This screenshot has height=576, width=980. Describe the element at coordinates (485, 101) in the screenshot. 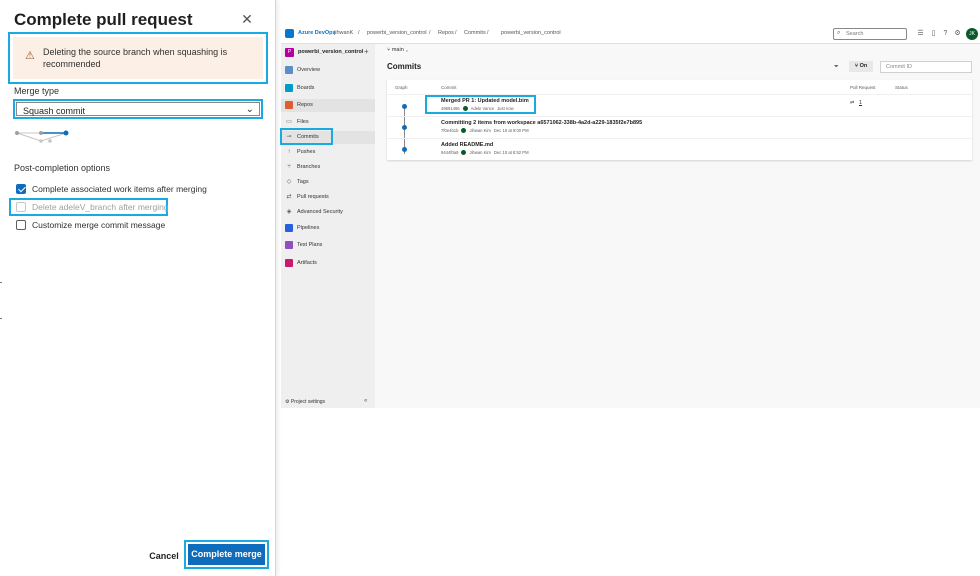

I see `commit-title: Merged PR 1: Updated model.bim` at that location.